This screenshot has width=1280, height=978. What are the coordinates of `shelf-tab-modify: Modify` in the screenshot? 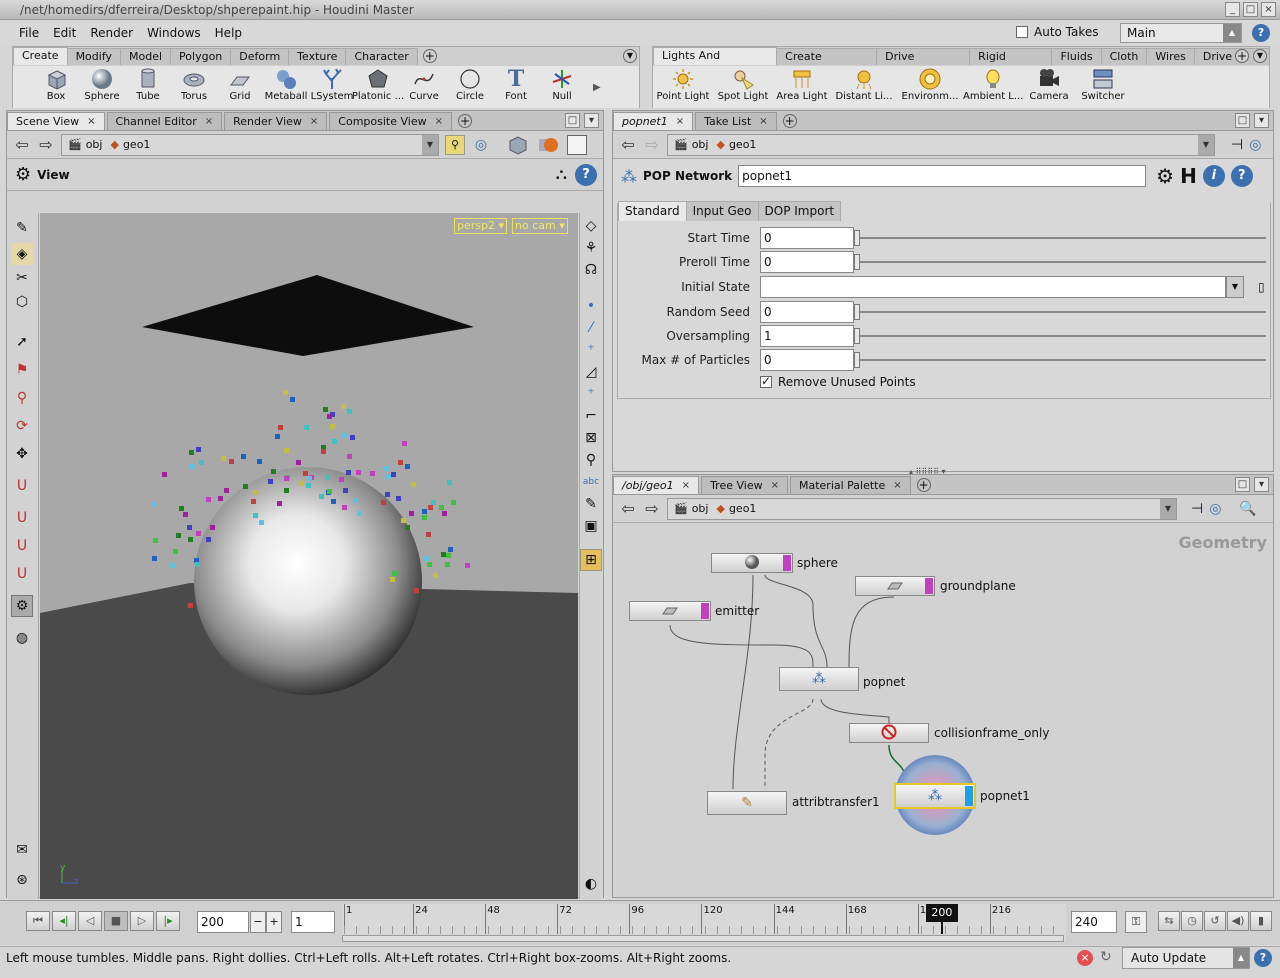 It's located at (94, 56).